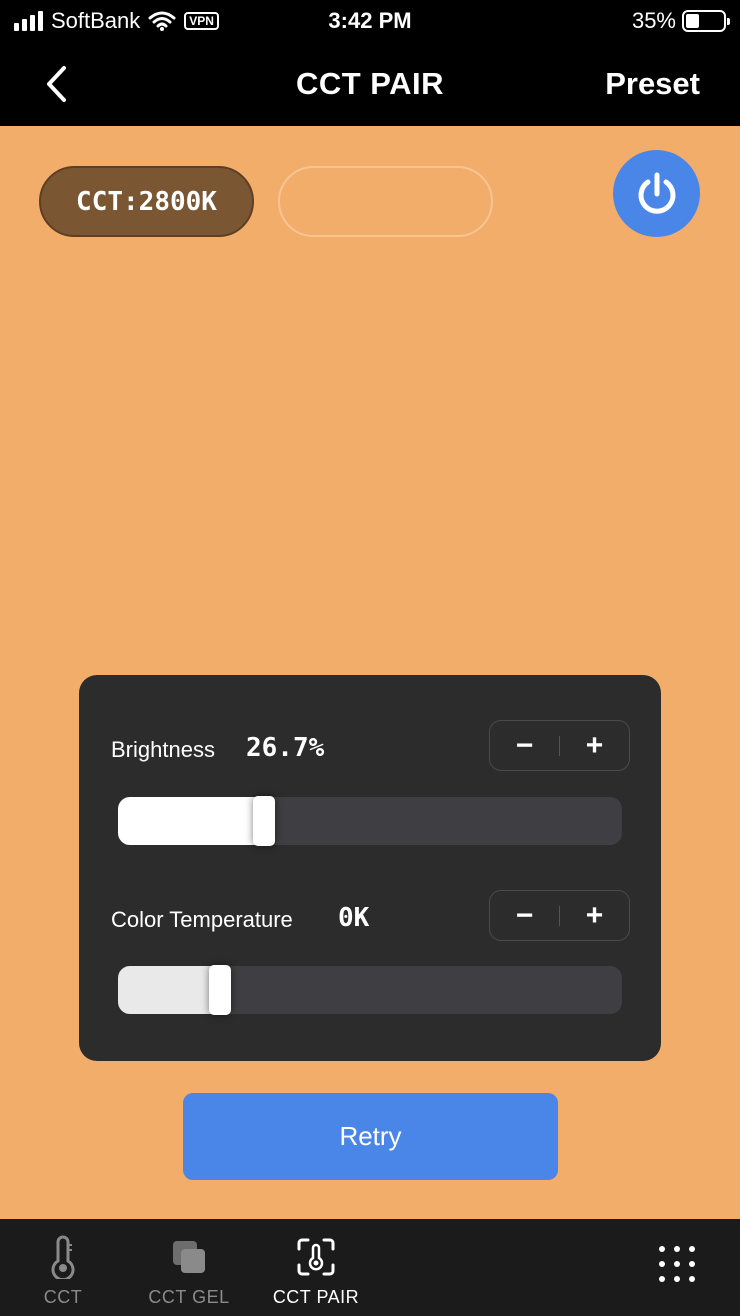 The image size is (740, 1316). I want to click on brightness-slider-thumb, so click(264, 821).